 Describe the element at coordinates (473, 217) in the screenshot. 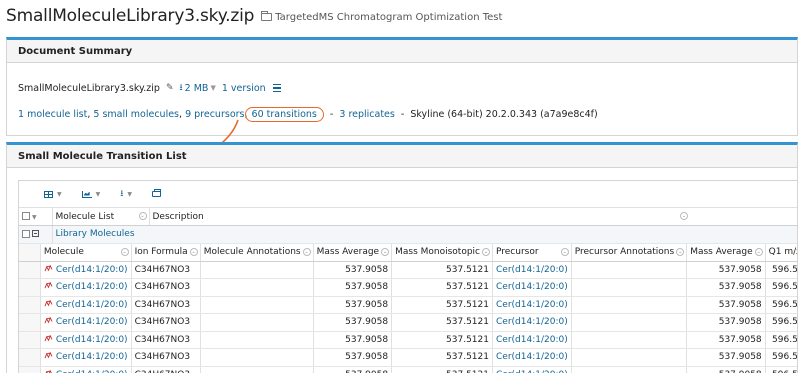

I see `column-header: Description ⌄` at that location.